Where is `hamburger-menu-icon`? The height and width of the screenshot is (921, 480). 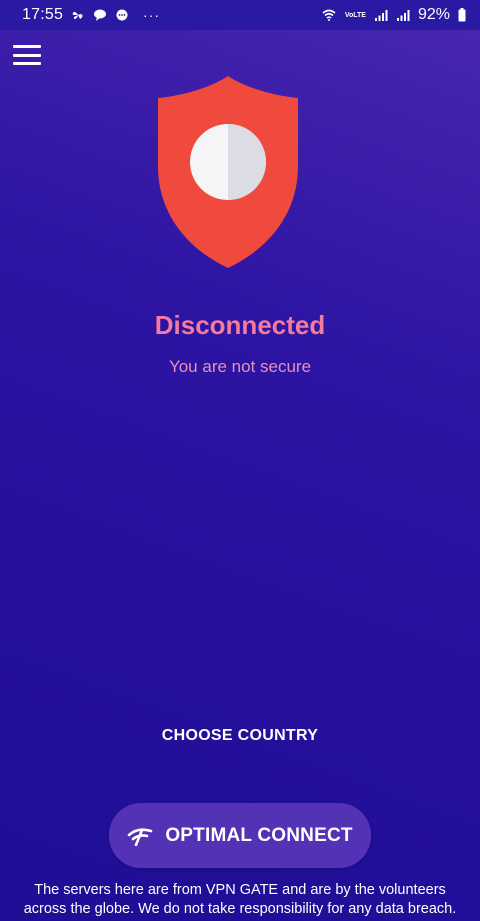 hamburger-menu-icon is located at coordinates (27, 55).